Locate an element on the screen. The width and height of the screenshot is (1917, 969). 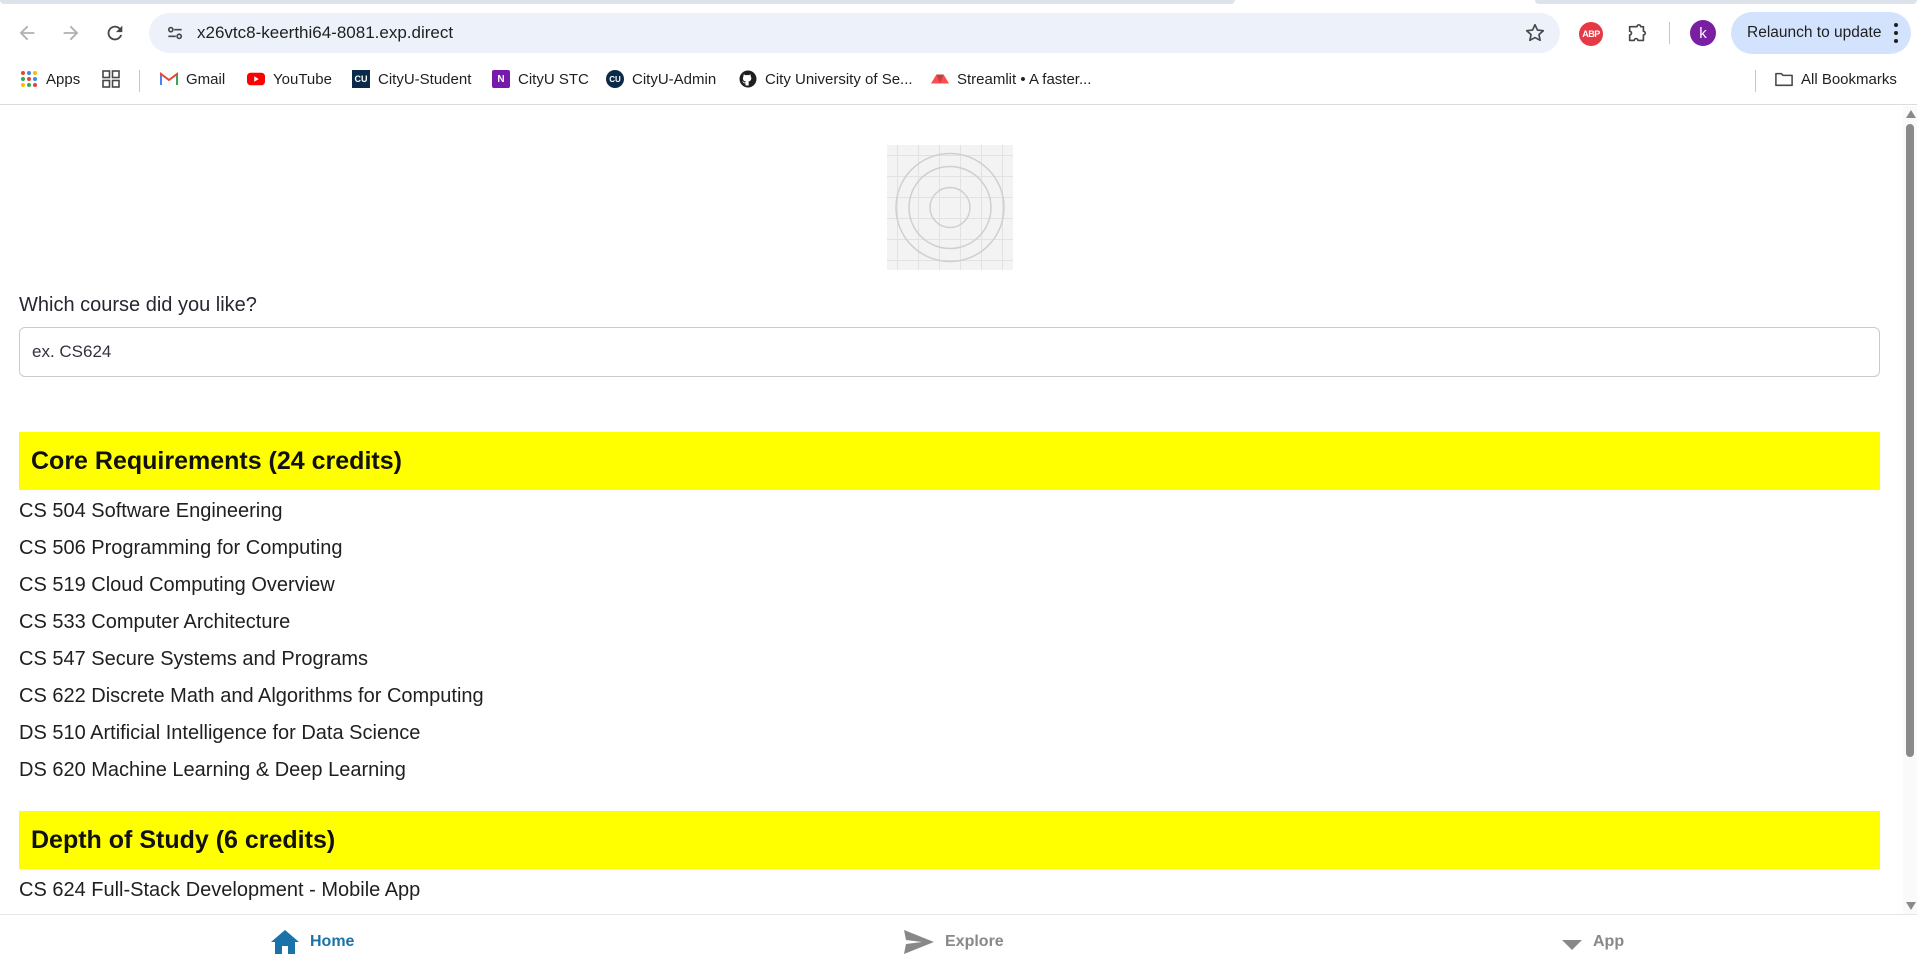
bookmark-label: YouTube is located at coordinates (302, 79).